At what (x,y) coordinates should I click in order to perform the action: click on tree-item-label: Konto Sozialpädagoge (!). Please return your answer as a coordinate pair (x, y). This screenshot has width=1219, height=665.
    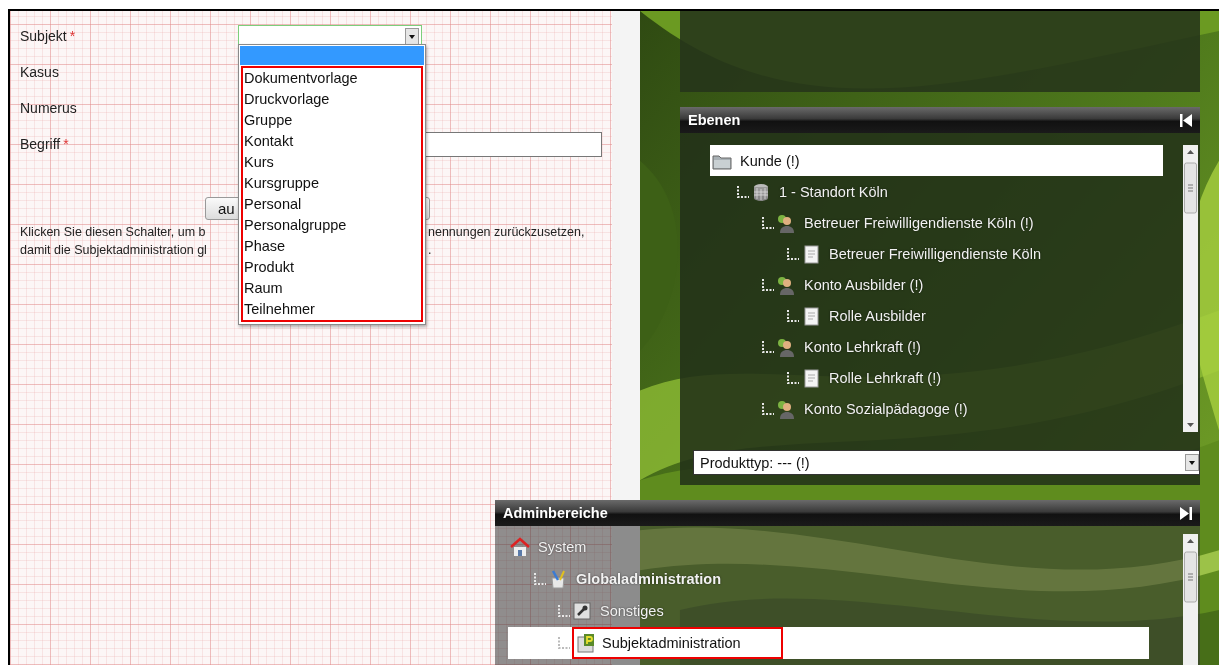
    Looking at the image, I should click on (886, 408).